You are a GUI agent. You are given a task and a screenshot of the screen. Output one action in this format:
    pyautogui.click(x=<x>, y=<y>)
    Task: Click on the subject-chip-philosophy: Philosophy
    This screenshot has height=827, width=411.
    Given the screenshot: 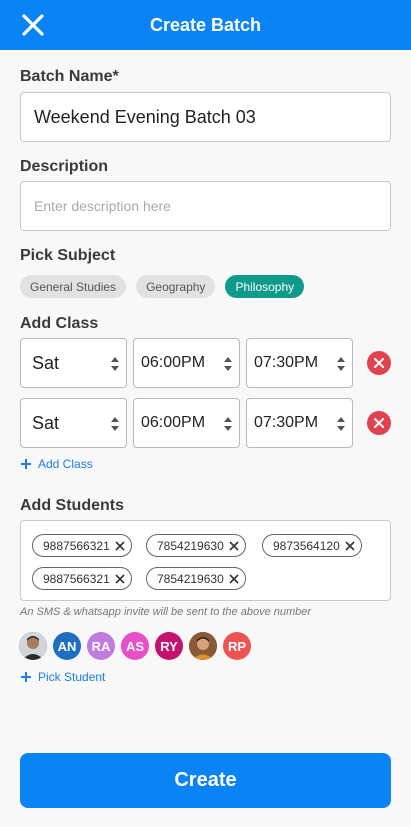 What is the action you would take?
    pyautogui.click(x=265, y=286)
    